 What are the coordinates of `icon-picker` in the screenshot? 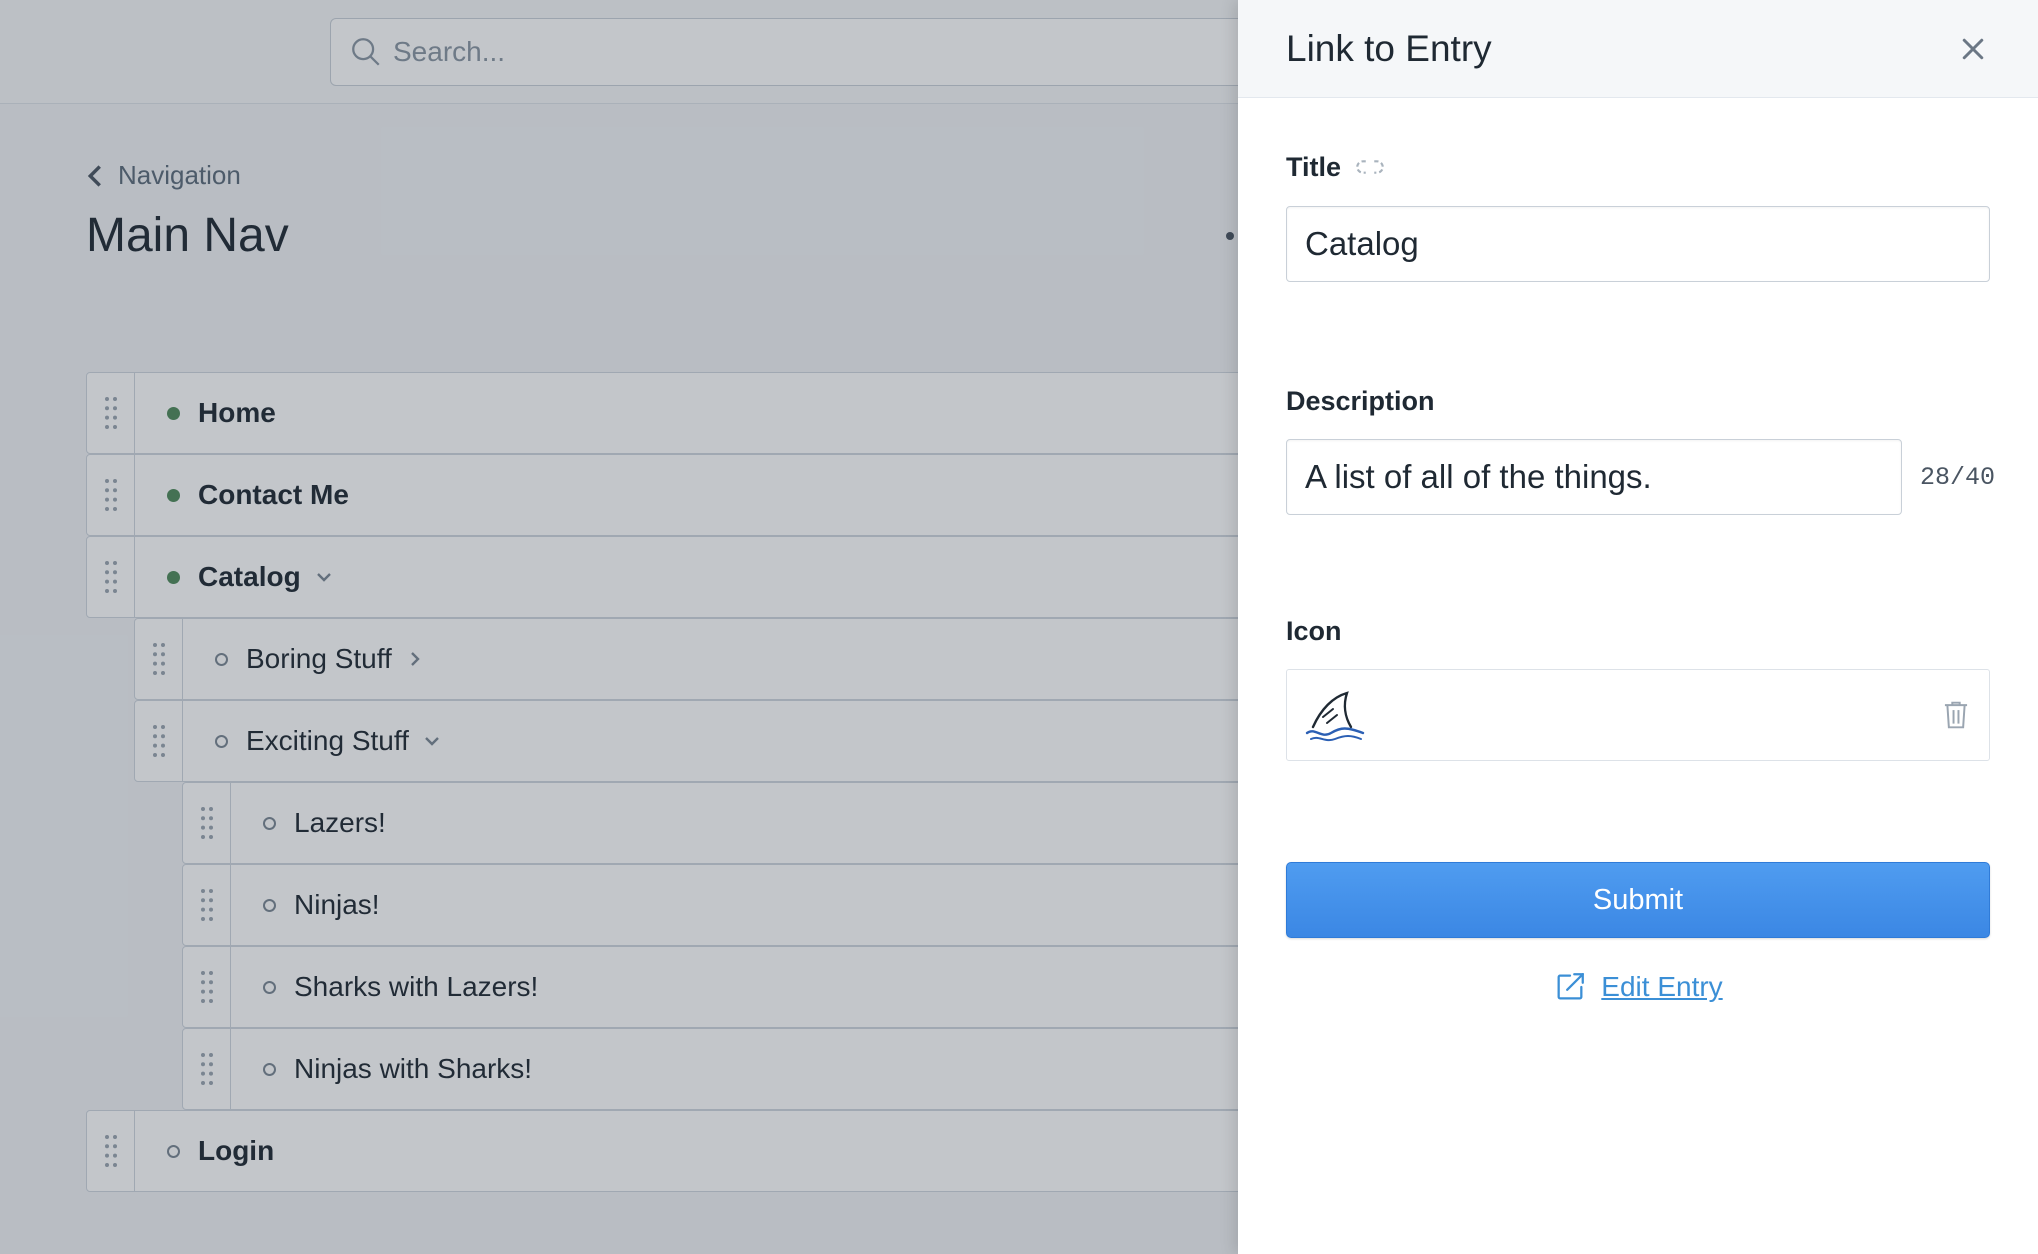 It's located at (1638, 715).